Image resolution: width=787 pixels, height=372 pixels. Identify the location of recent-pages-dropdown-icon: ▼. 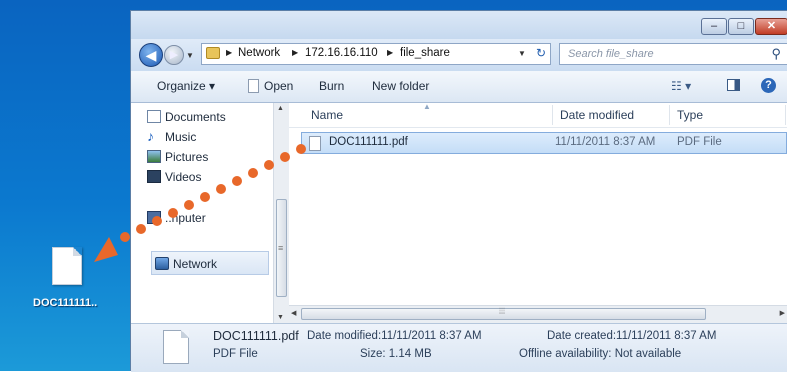
(190, 55).